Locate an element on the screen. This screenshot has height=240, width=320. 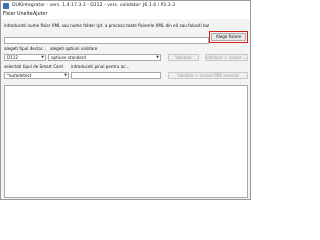
validation-options-value: optiune standard is located at coordinates (69, 57).